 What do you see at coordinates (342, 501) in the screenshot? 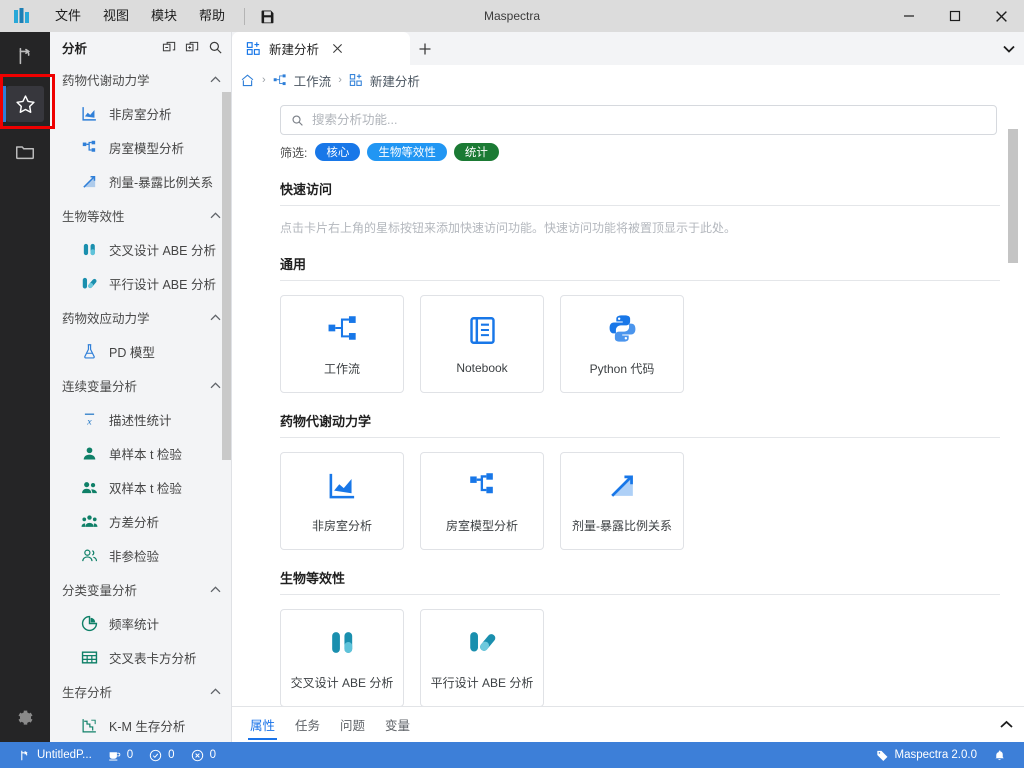
I see `card-nca: 非房室分析` at bounding box center [342, 501].